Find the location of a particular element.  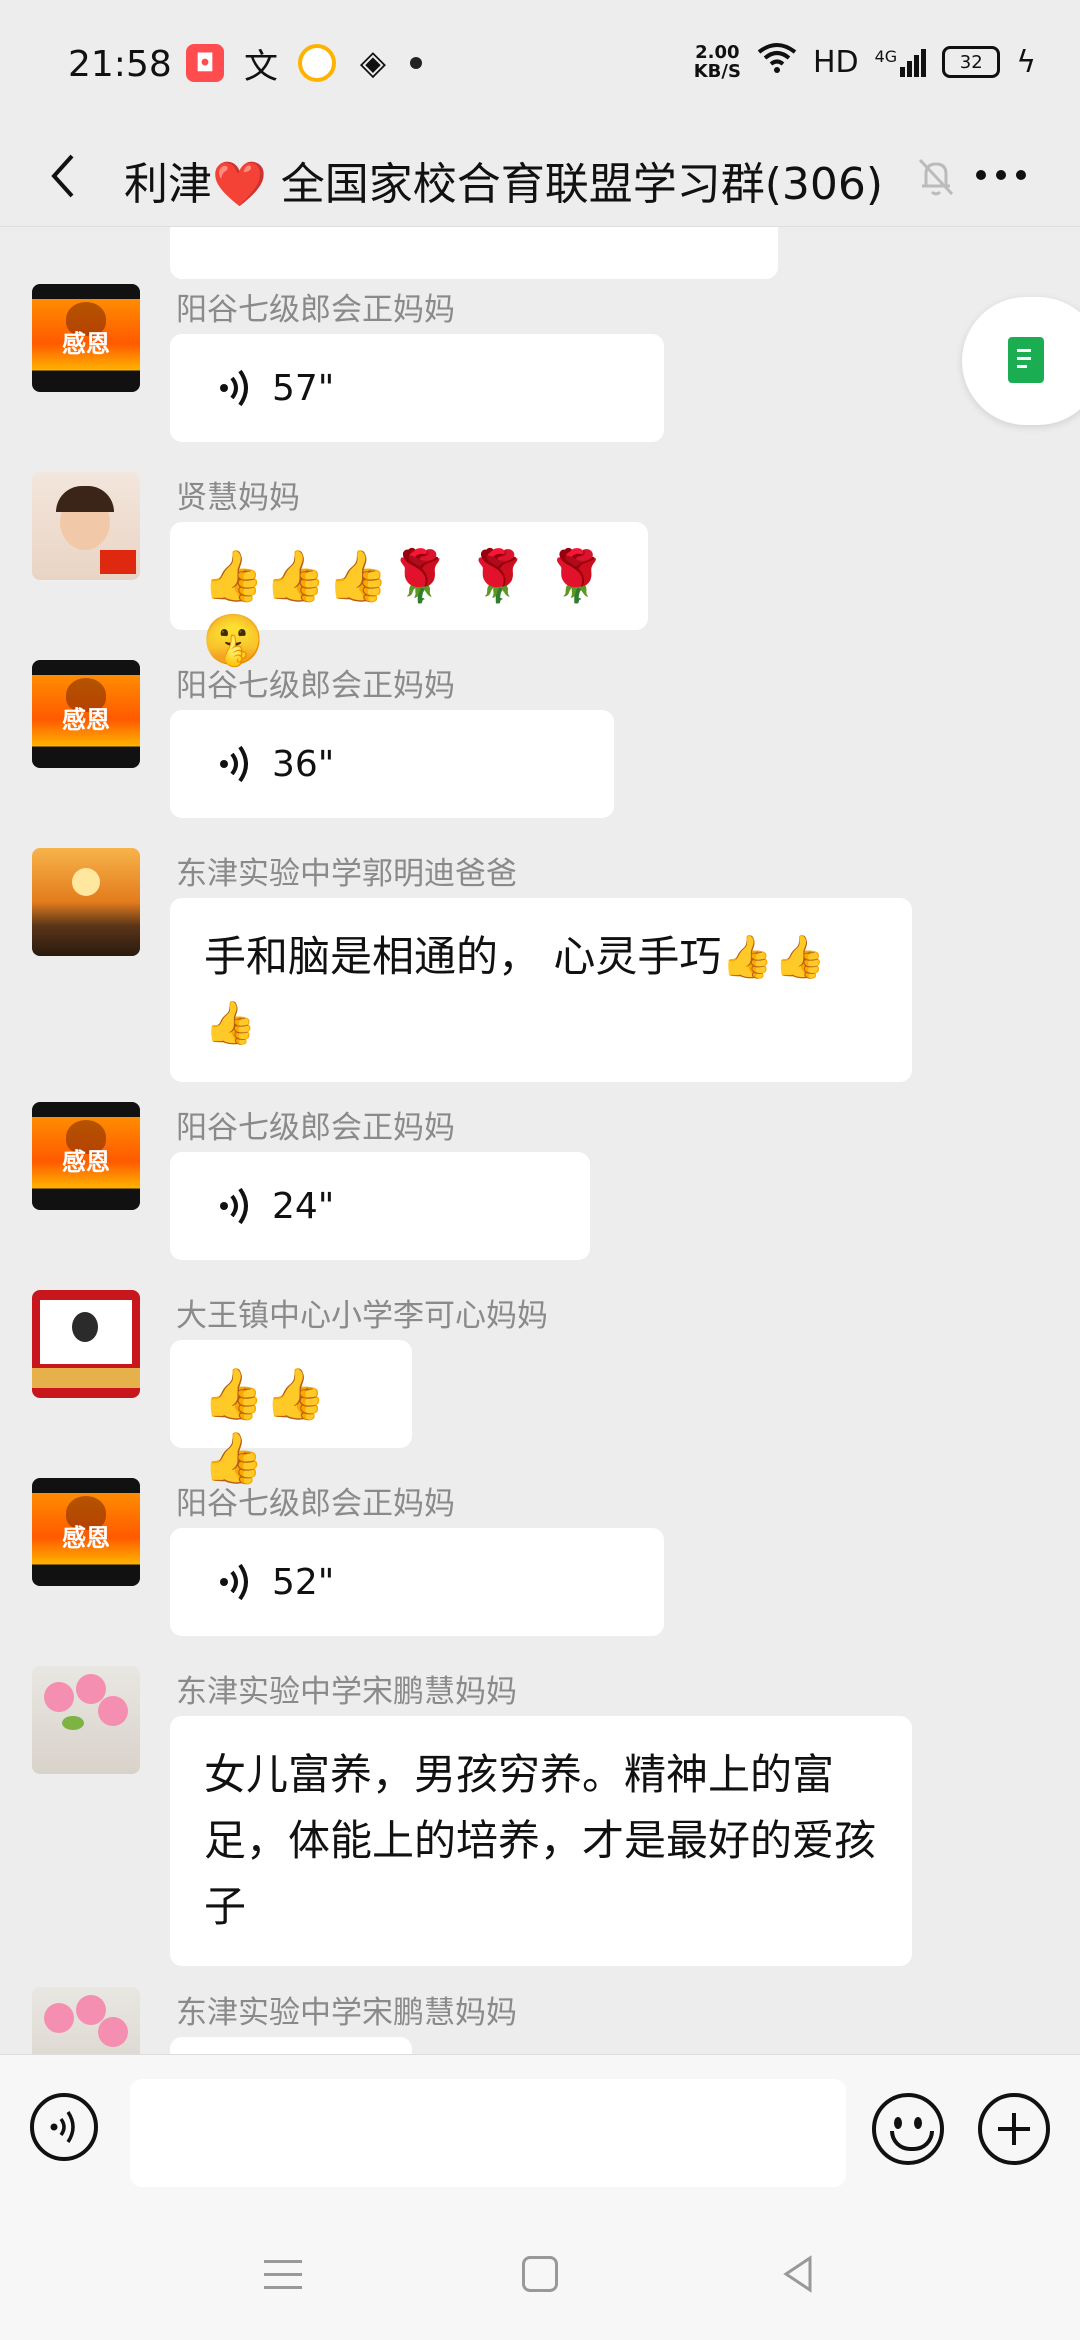

message-item: 东津实验中学郭明迪爸爸 手和脑是相通的， 心灵手巧👍👍👍 is located at coordinates (540, 965).